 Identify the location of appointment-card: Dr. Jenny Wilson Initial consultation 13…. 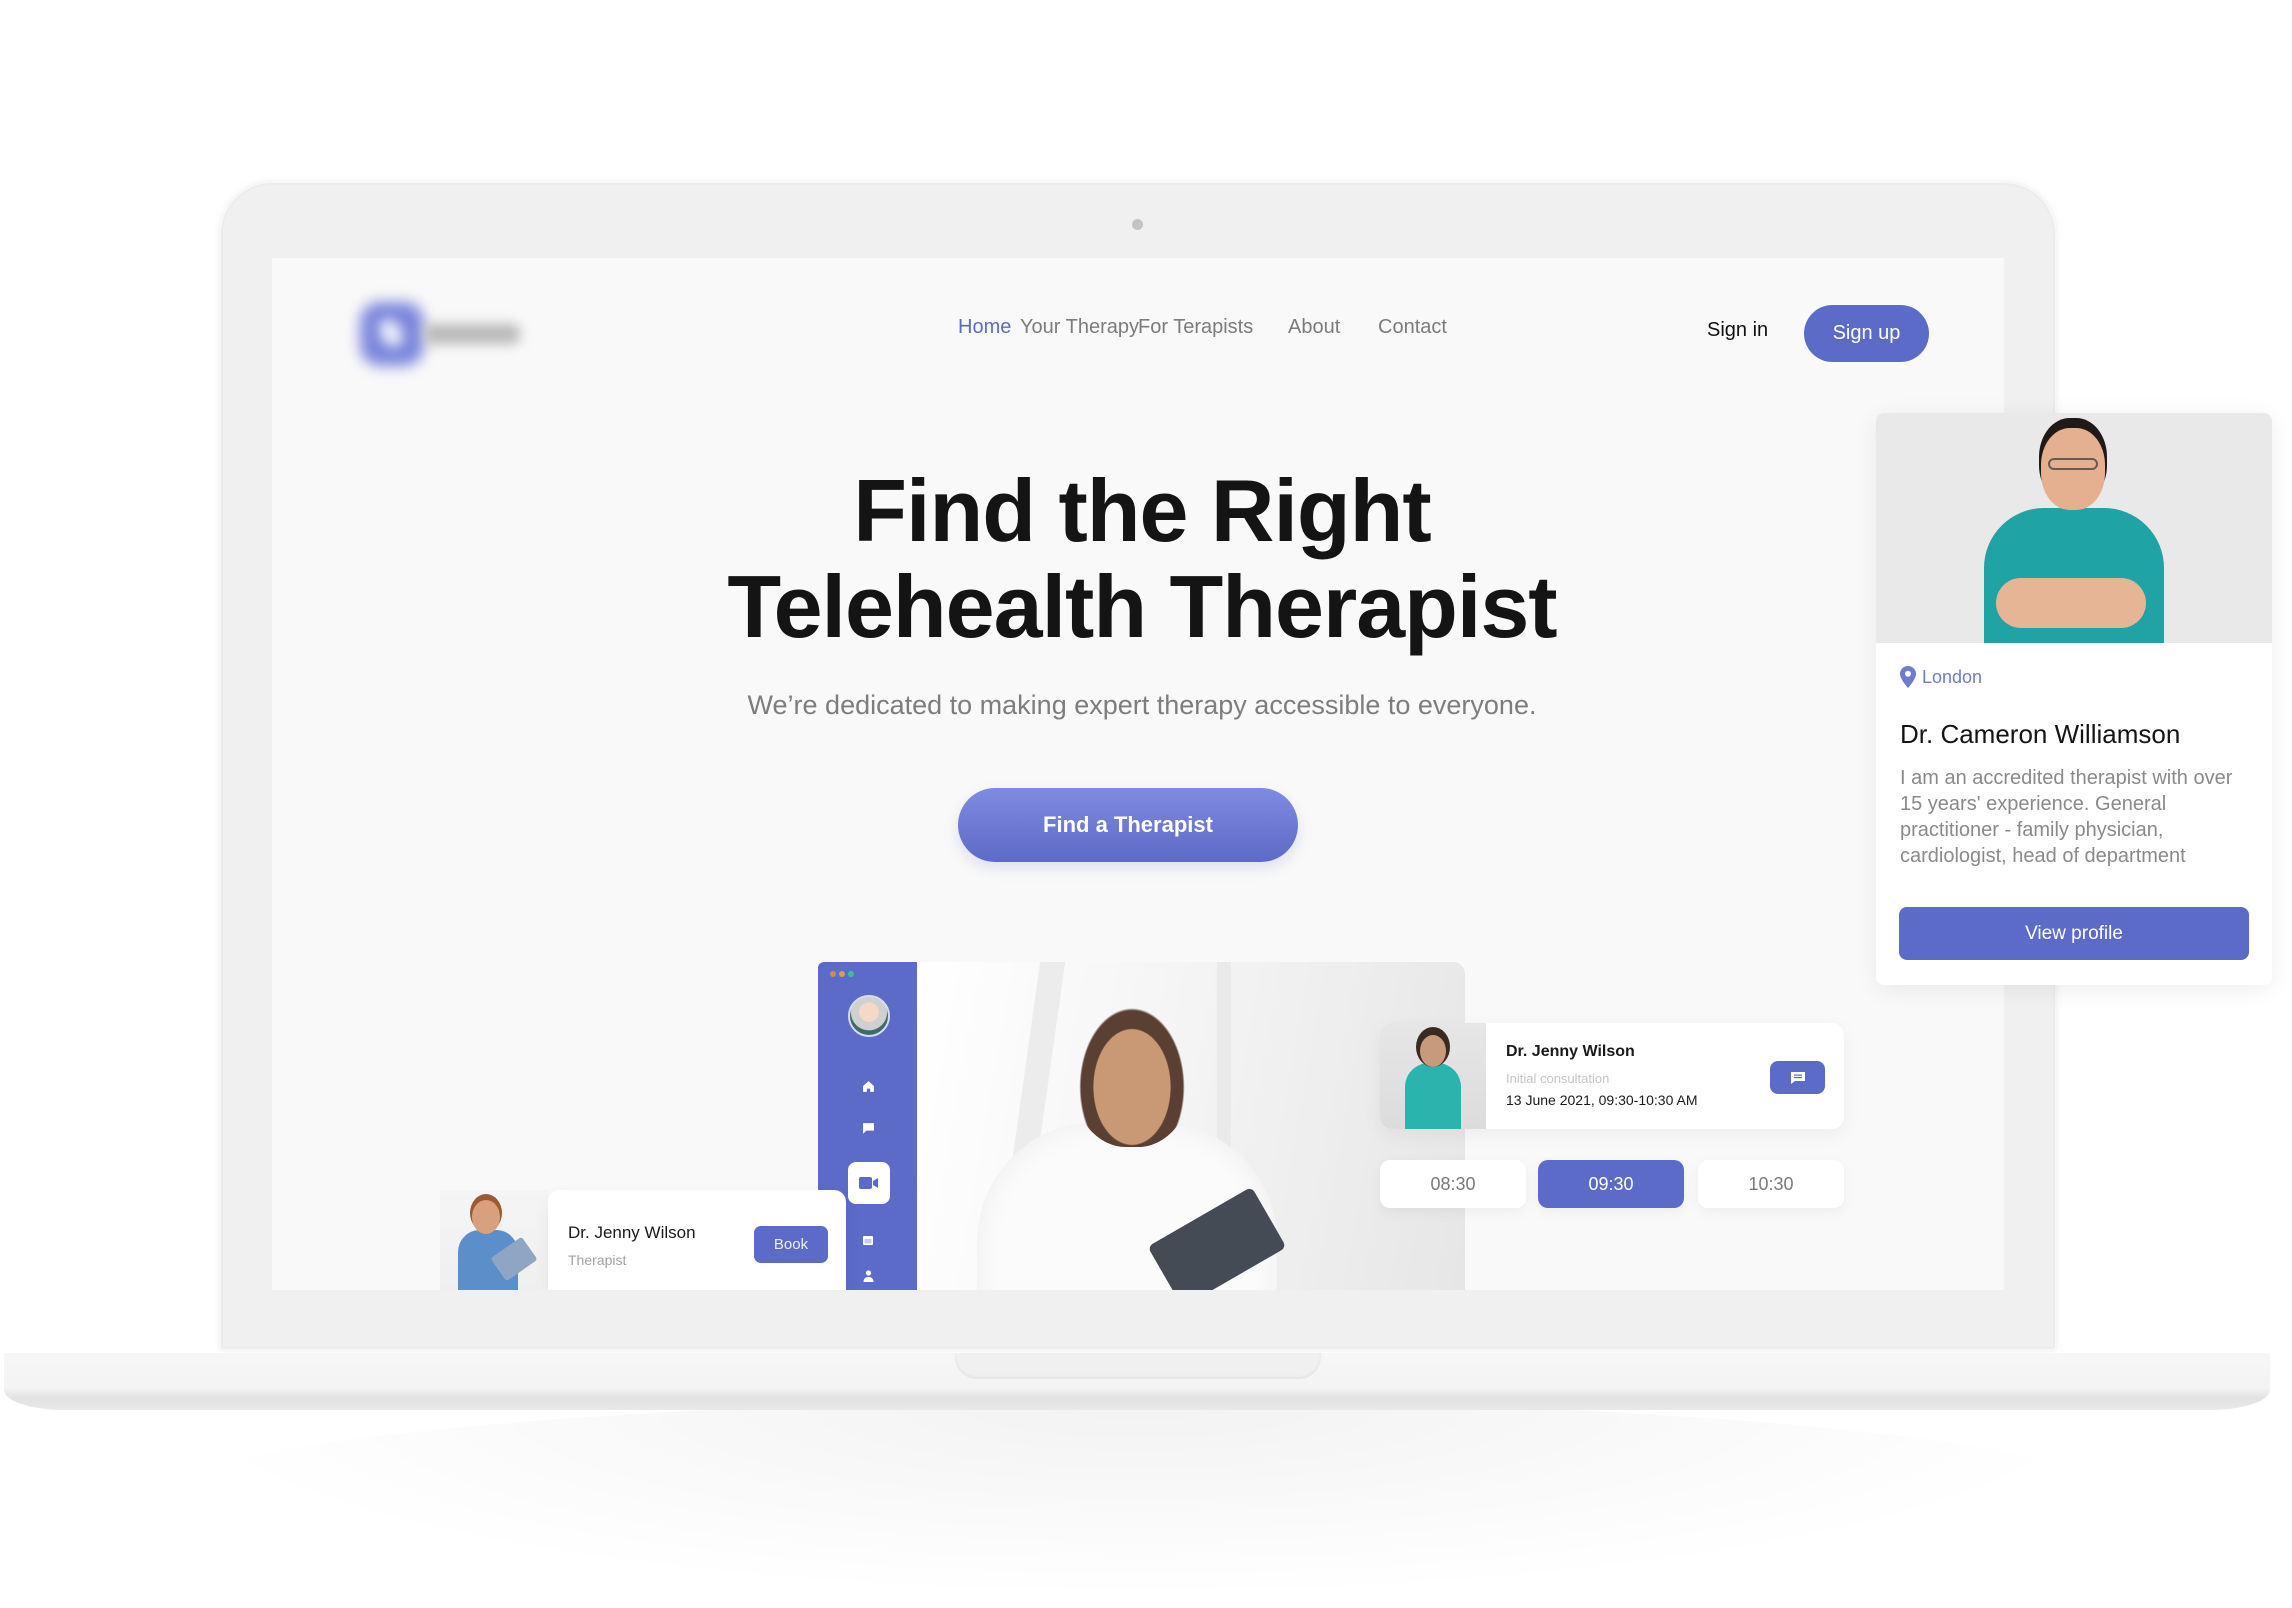
(1612, 1076).